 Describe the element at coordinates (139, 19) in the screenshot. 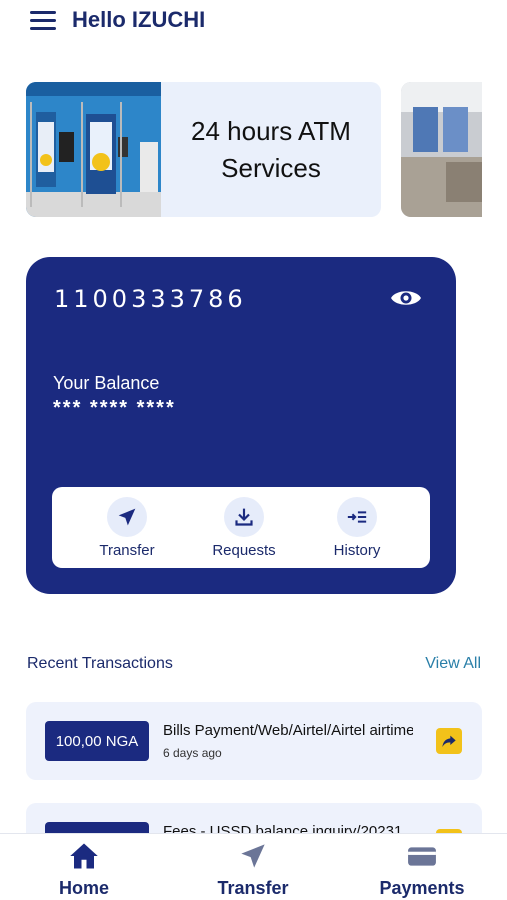

I see `greeting-title: Hello IZUCHI` at that location.